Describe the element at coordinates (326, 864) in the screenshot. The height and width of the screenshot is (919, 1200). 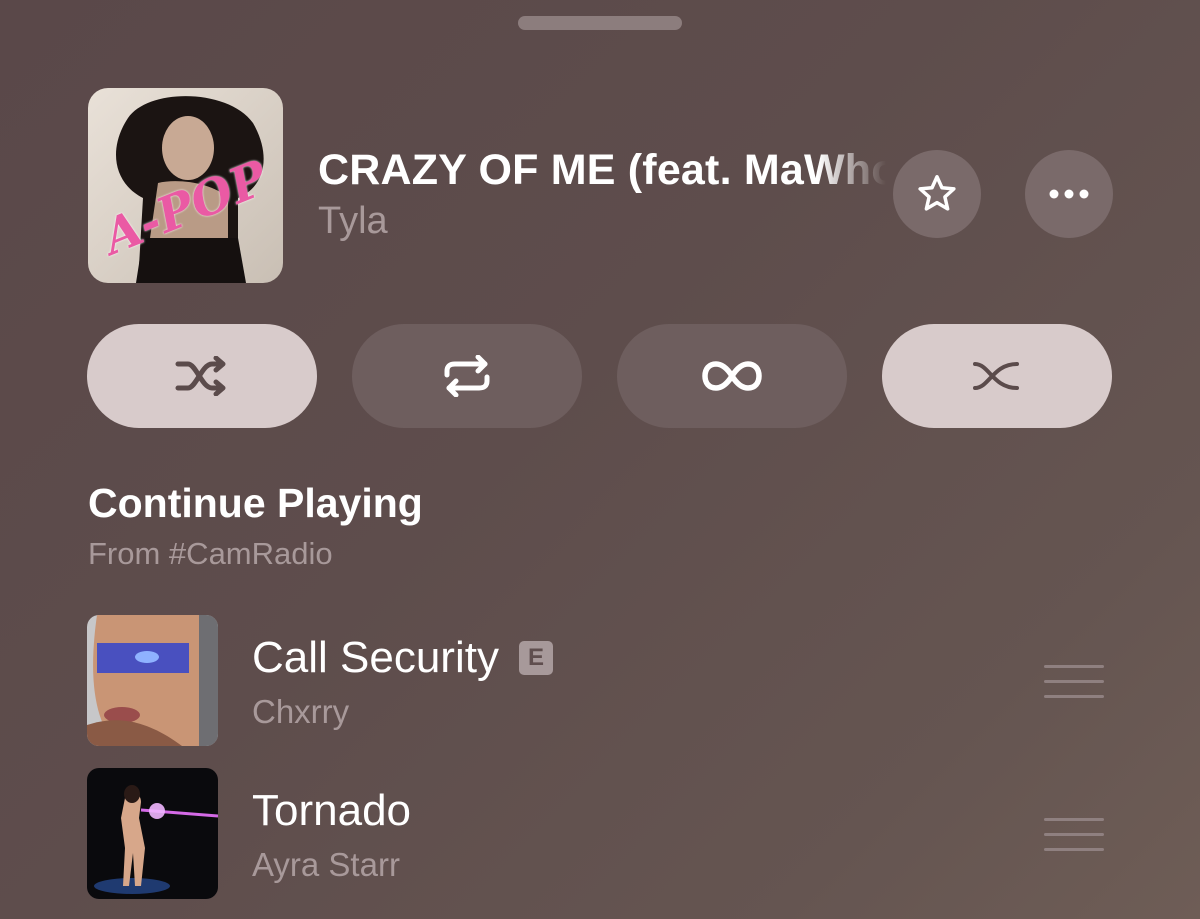
I see `track-artist: Ayra Starr` at that location.